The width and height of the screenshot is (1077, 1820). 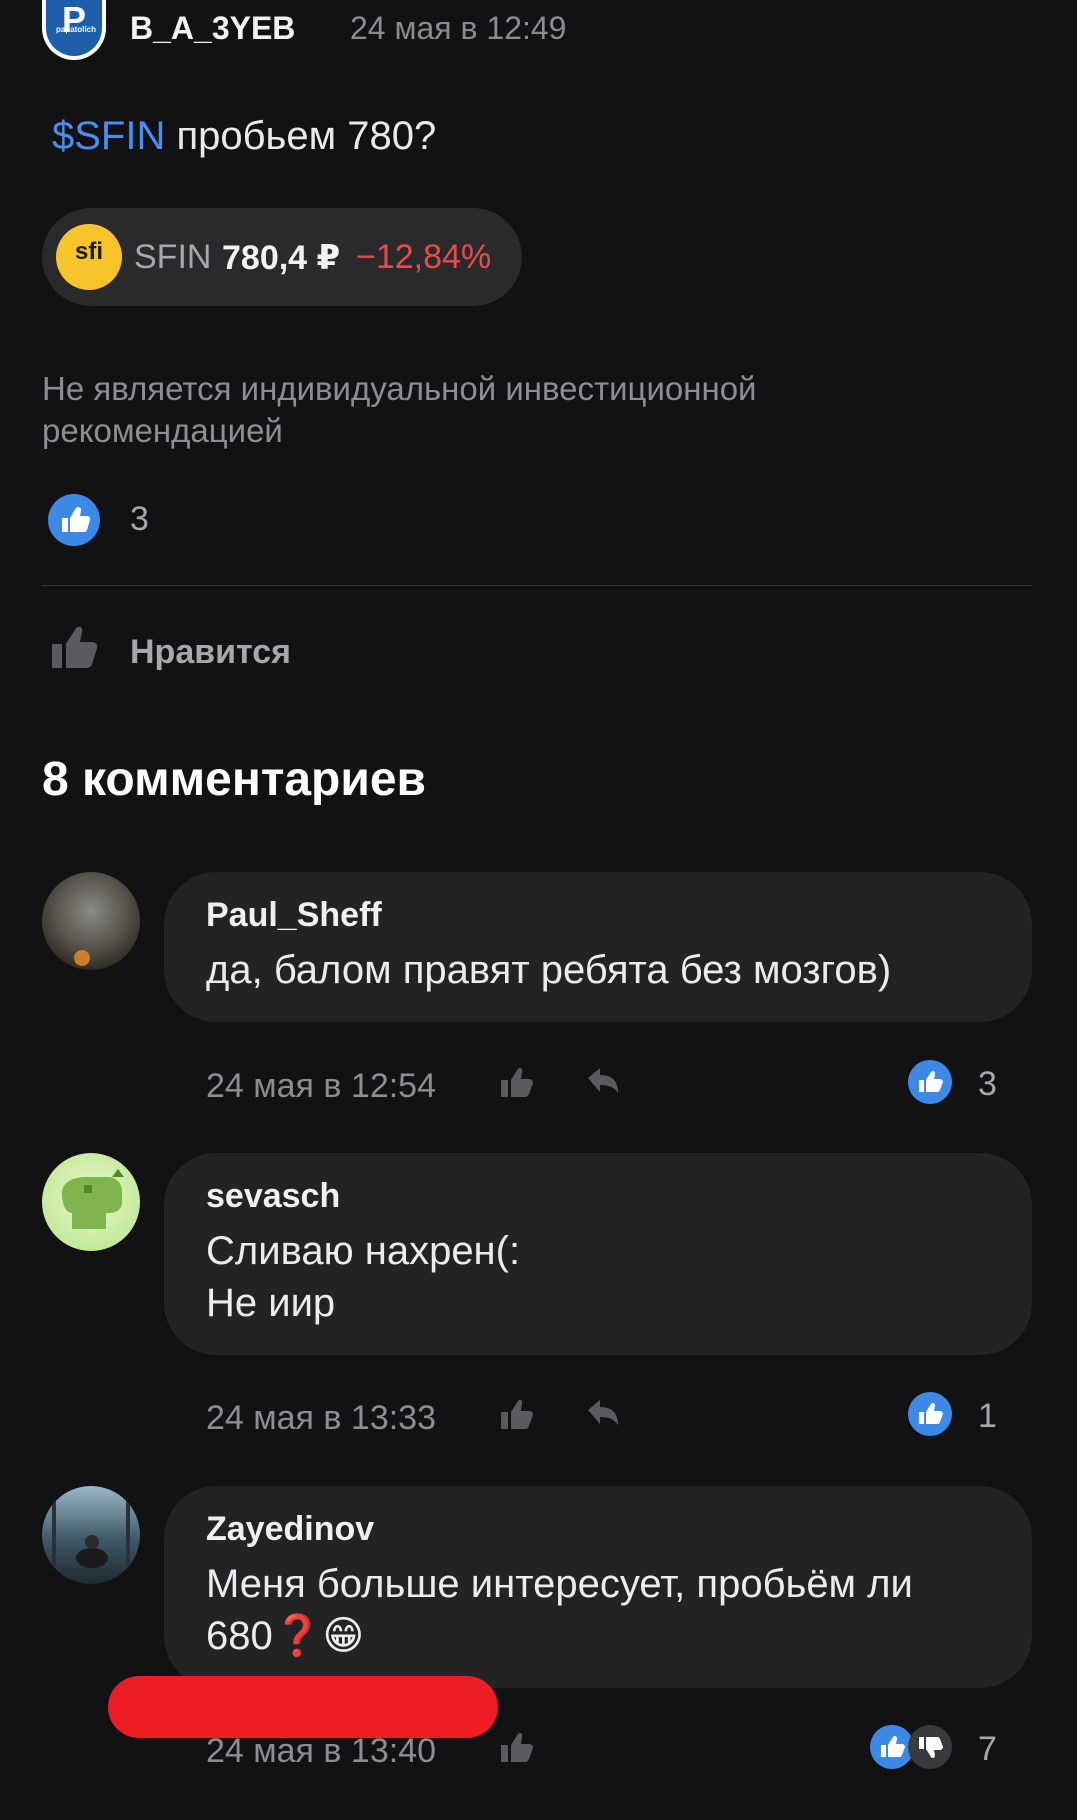 I want to click on avatar-logo: P papatolich, so click(x=74, y=28).